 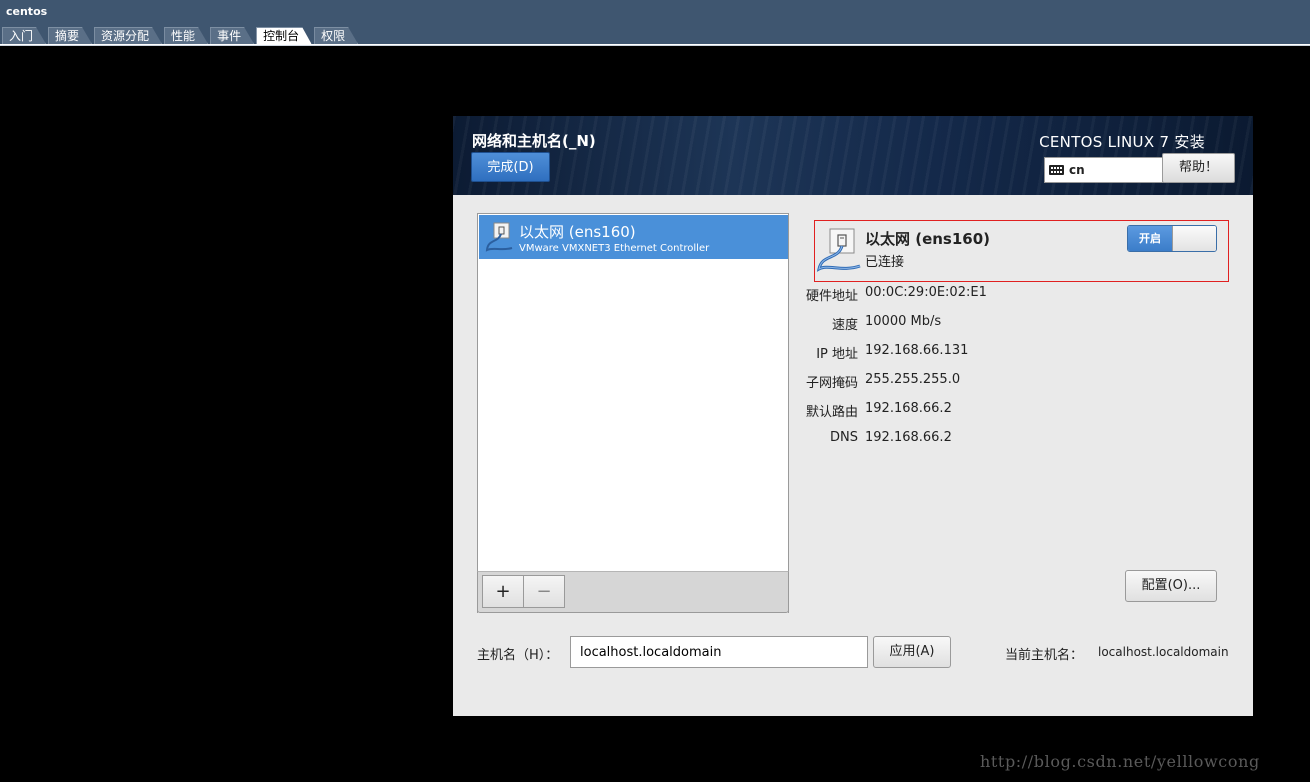 I want to click on device-toggle-switch: 开启, so click(x=1172, y=238).